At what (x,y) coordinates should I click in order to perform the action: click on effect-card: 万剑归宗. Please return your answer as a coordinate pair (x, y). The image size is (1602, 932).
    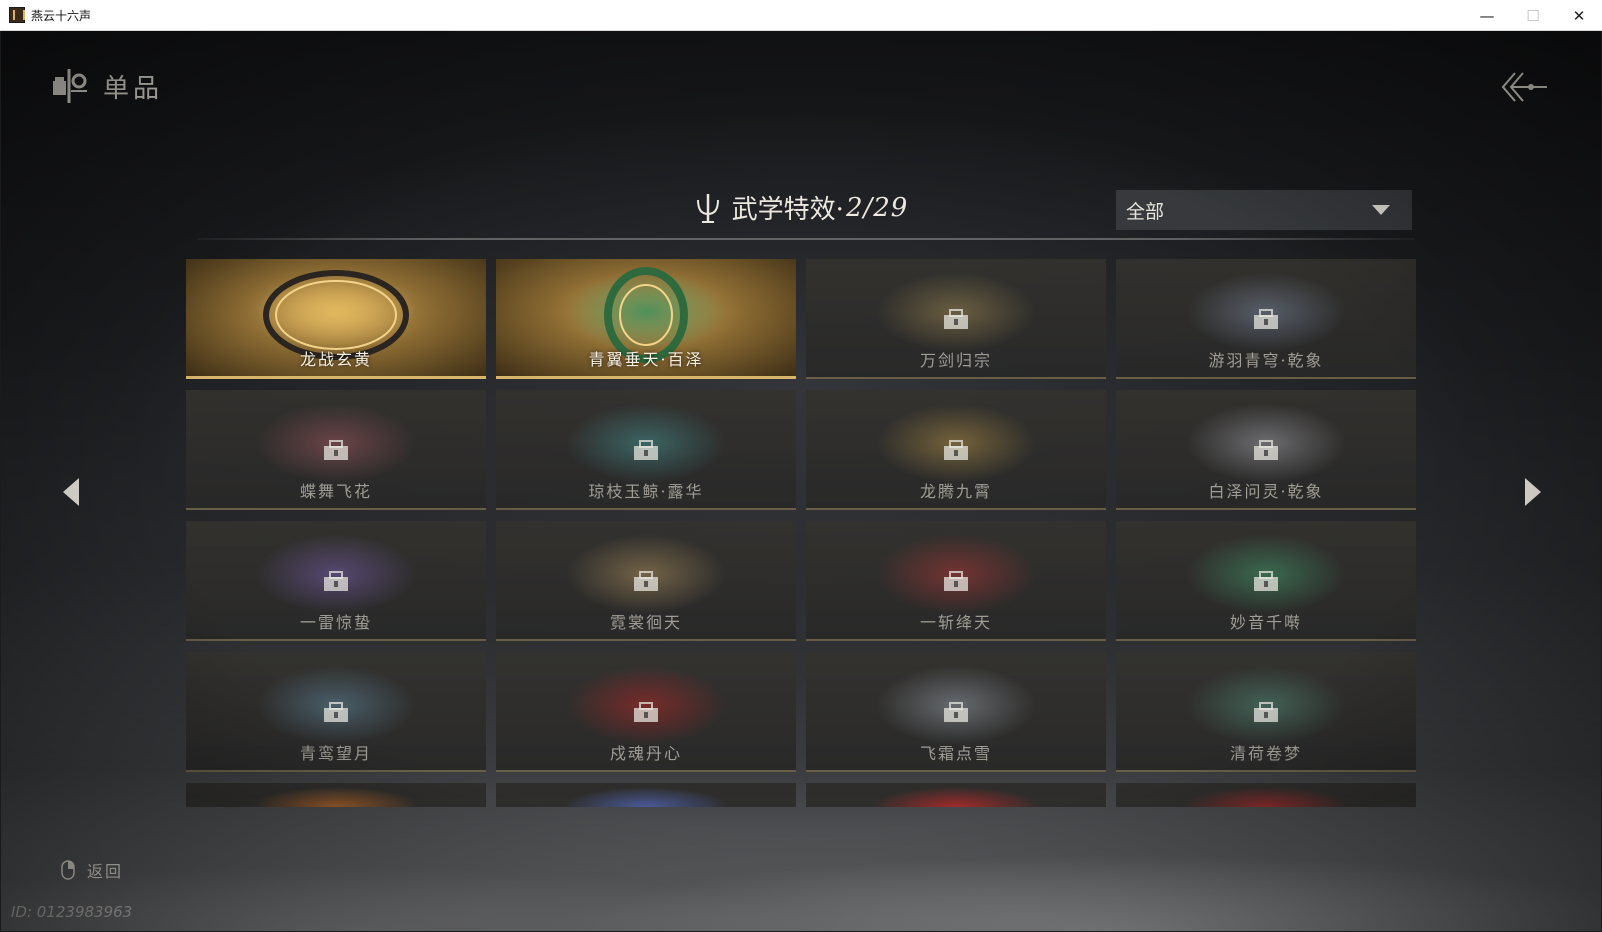
    Looking at the image, I should click on (956, 319).